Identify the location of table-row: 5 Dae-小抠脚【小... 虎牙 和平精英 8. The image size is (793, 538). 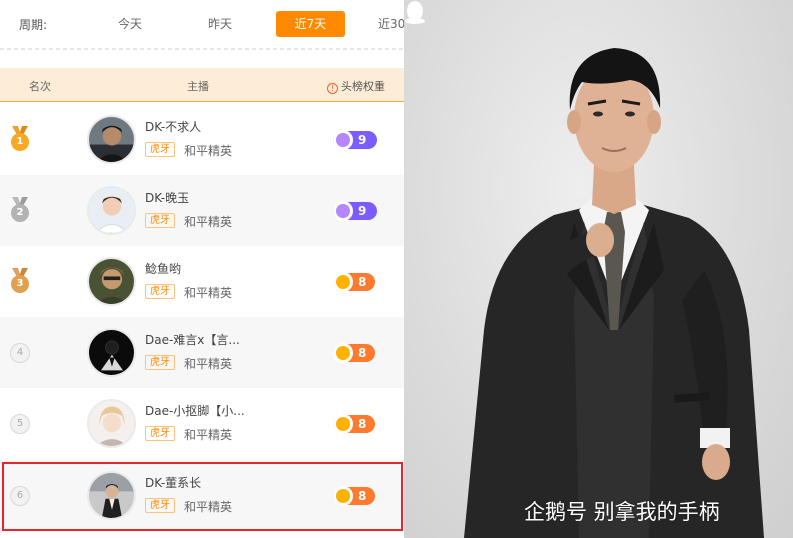
(202, 423).